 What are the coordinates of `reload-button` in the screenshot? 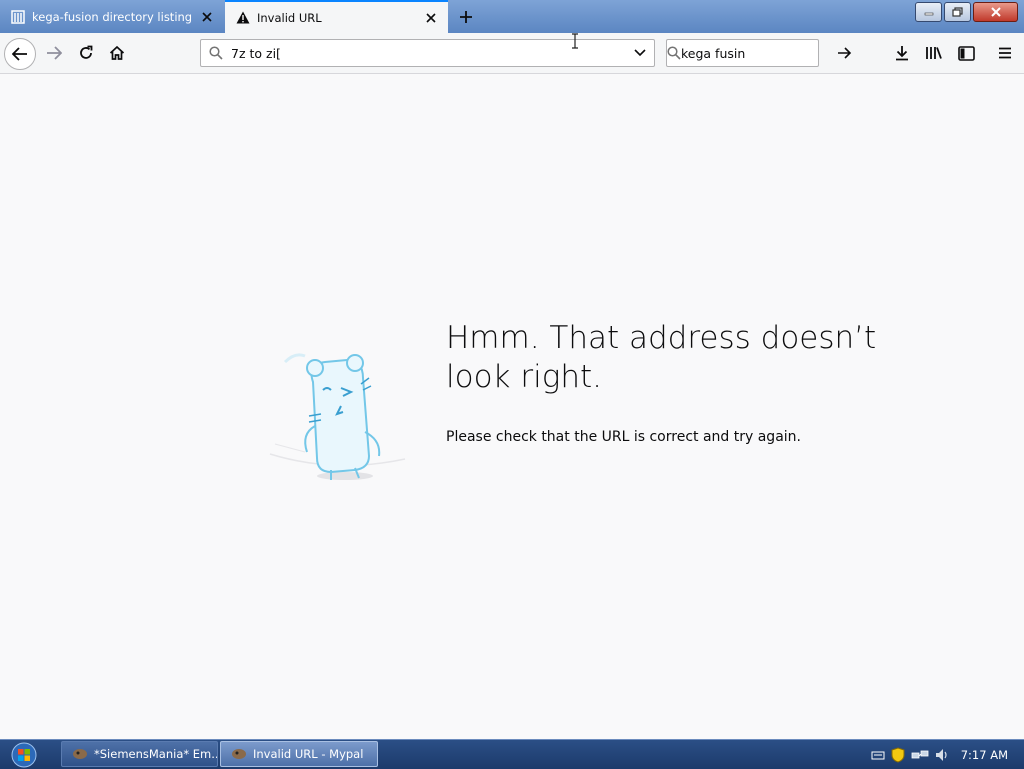 It's located at (86, 53).